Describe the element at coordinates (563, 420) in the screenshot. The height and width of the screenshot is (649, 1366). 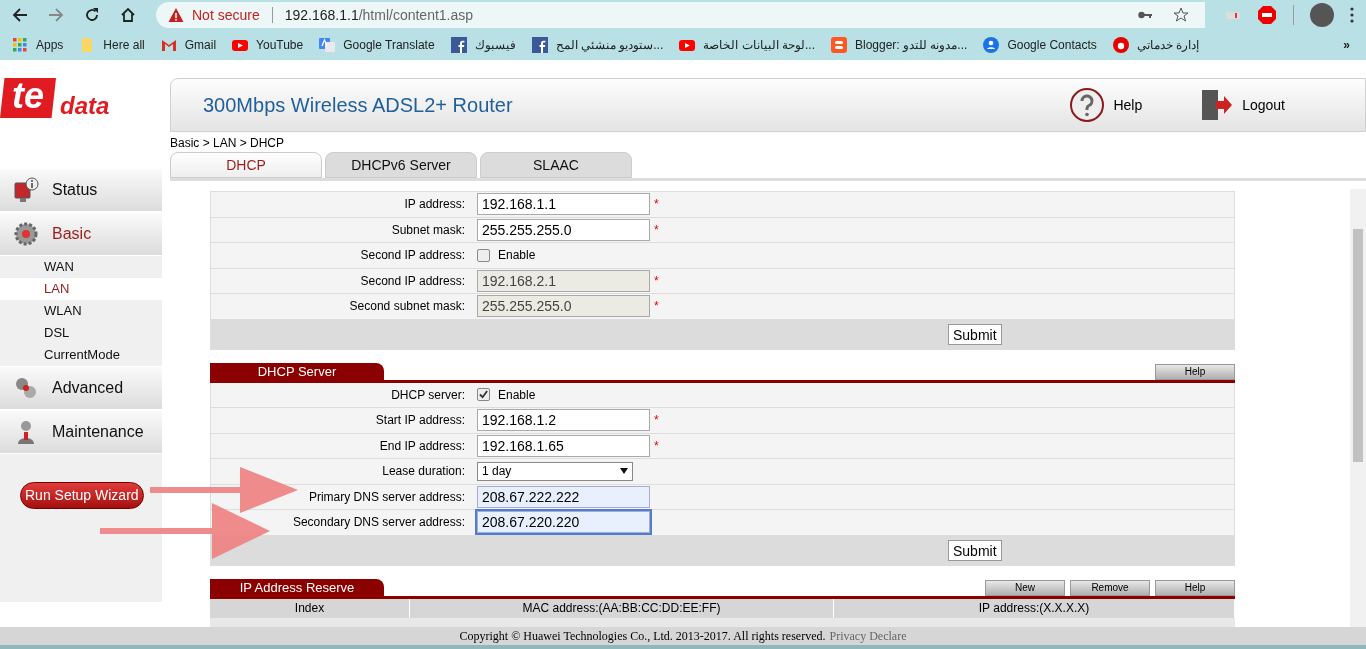
I see `ip-input-field: 192.168.1.2` at that location.